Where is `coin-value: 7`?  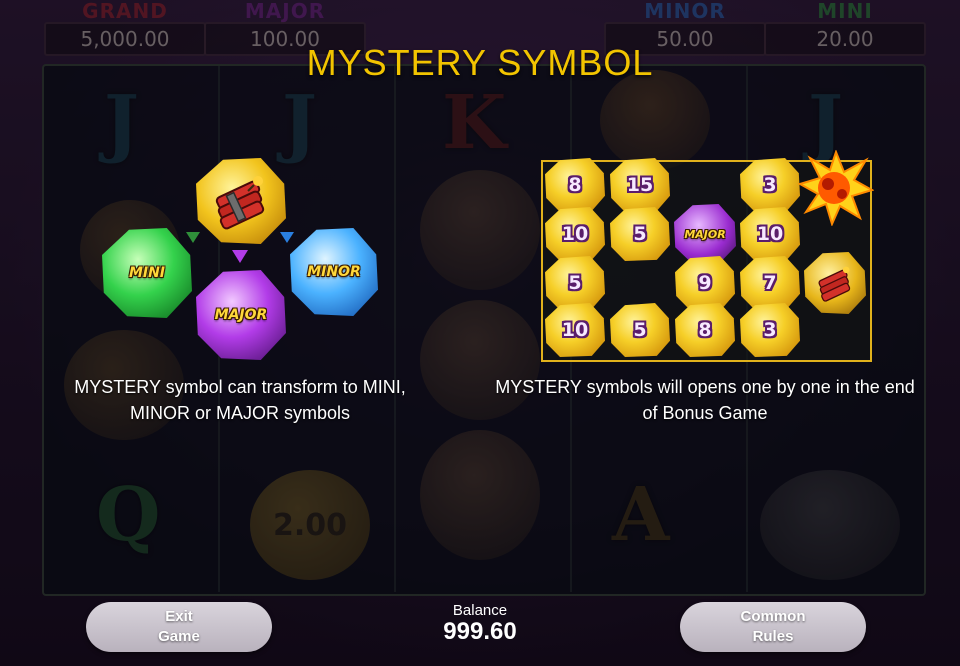
coin-value: 7 is located at coordinates (770, 283).